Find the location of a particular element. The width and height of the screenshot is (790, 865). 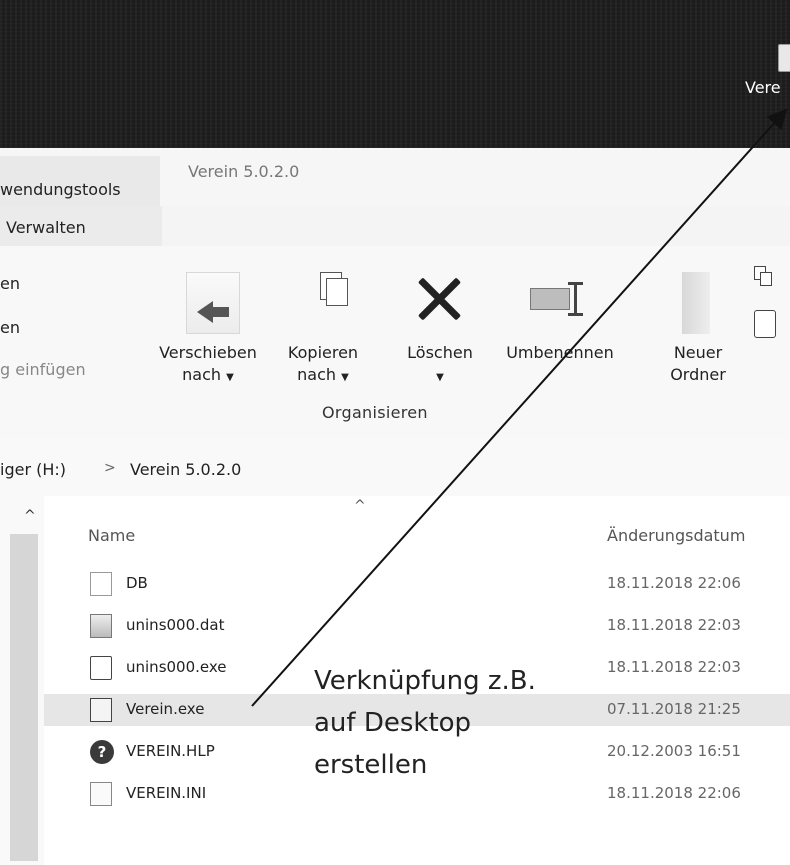

file-name: unins000.dat is located at coordinates (175, 625).